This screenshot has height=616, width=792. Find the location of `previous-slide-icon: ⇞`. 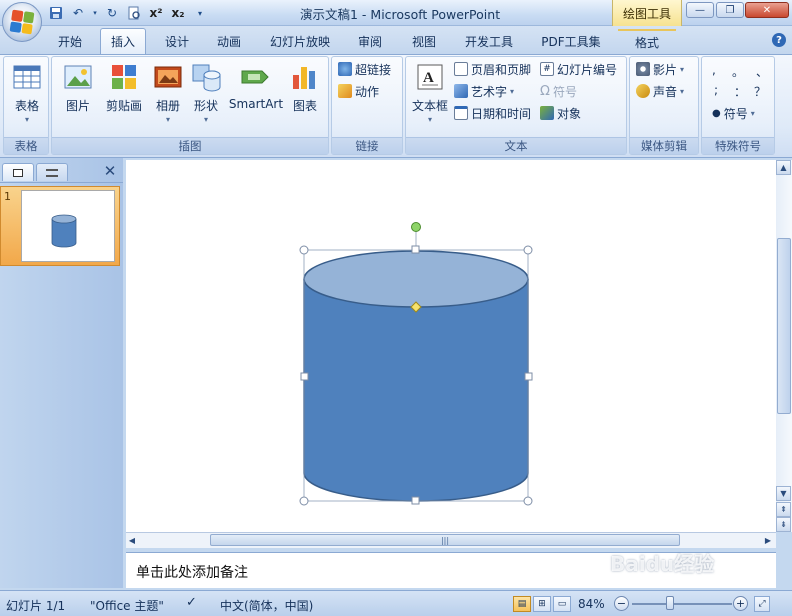

previous-slide-icon: ⇞ is located at coordinates (783, 509).